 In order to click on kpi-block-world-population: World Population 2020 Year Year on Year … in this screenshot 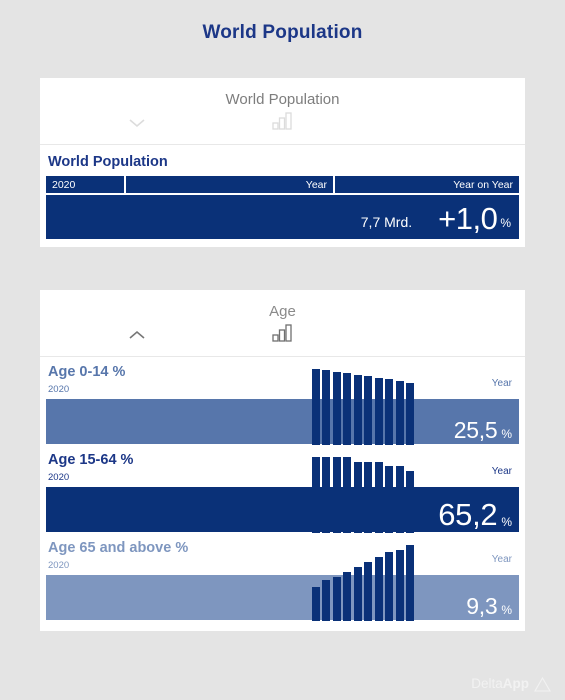, I will do `click(282, 196)`.